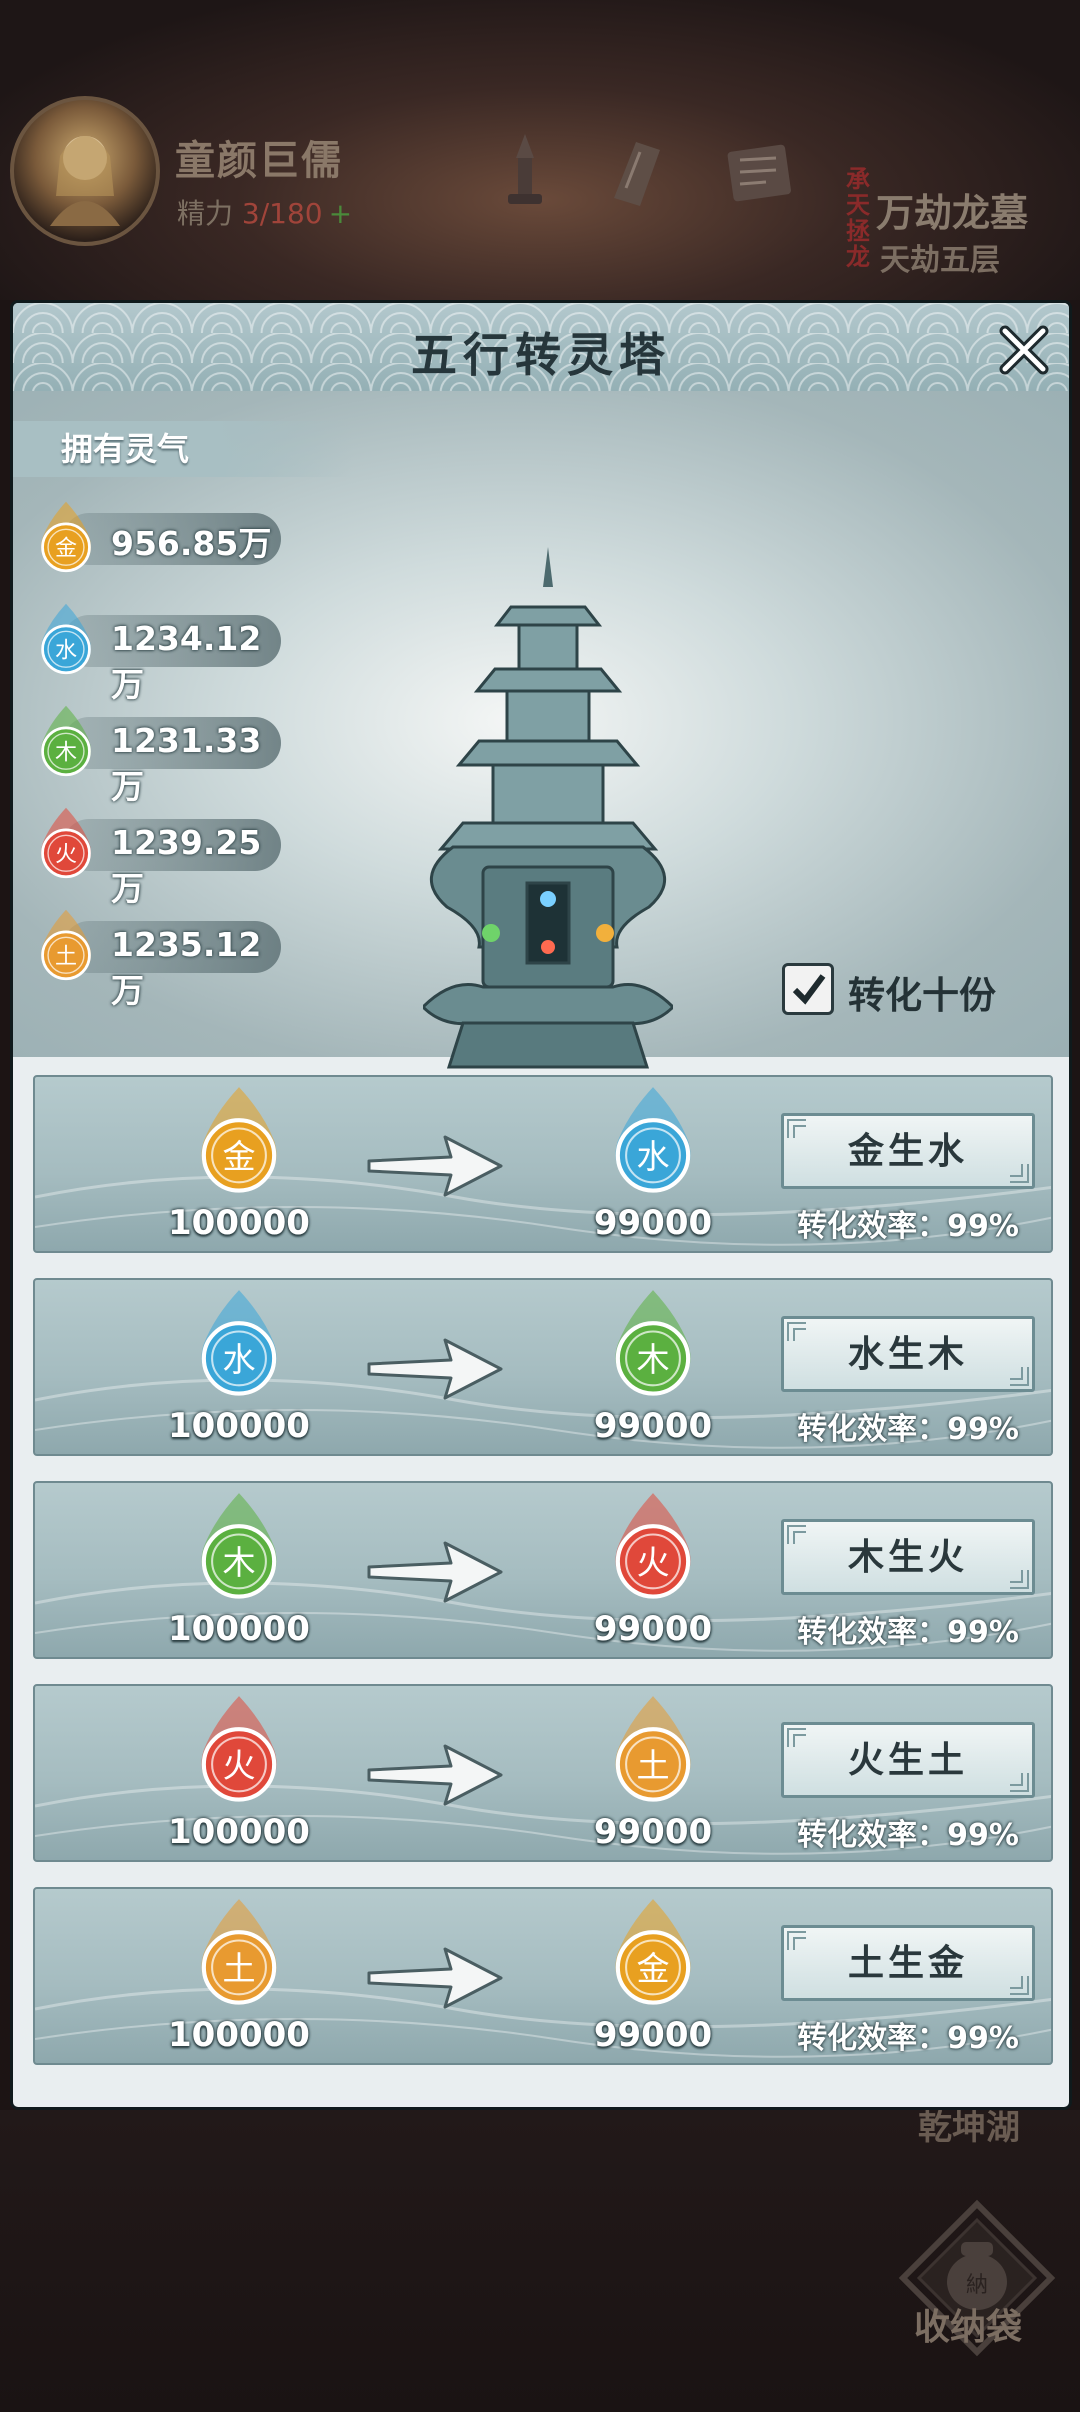 Image resolution: width=1080 pixels, height=2412 pixels. Describe the element at coordinates (759, 171) in the screenshot. I see `letter-icon` at that location.